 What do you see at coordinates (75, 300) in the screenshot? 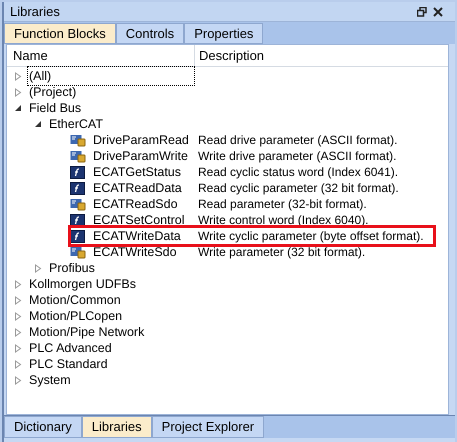
I see `tree-item: Motion/Common` at bounding box center [75, 300].